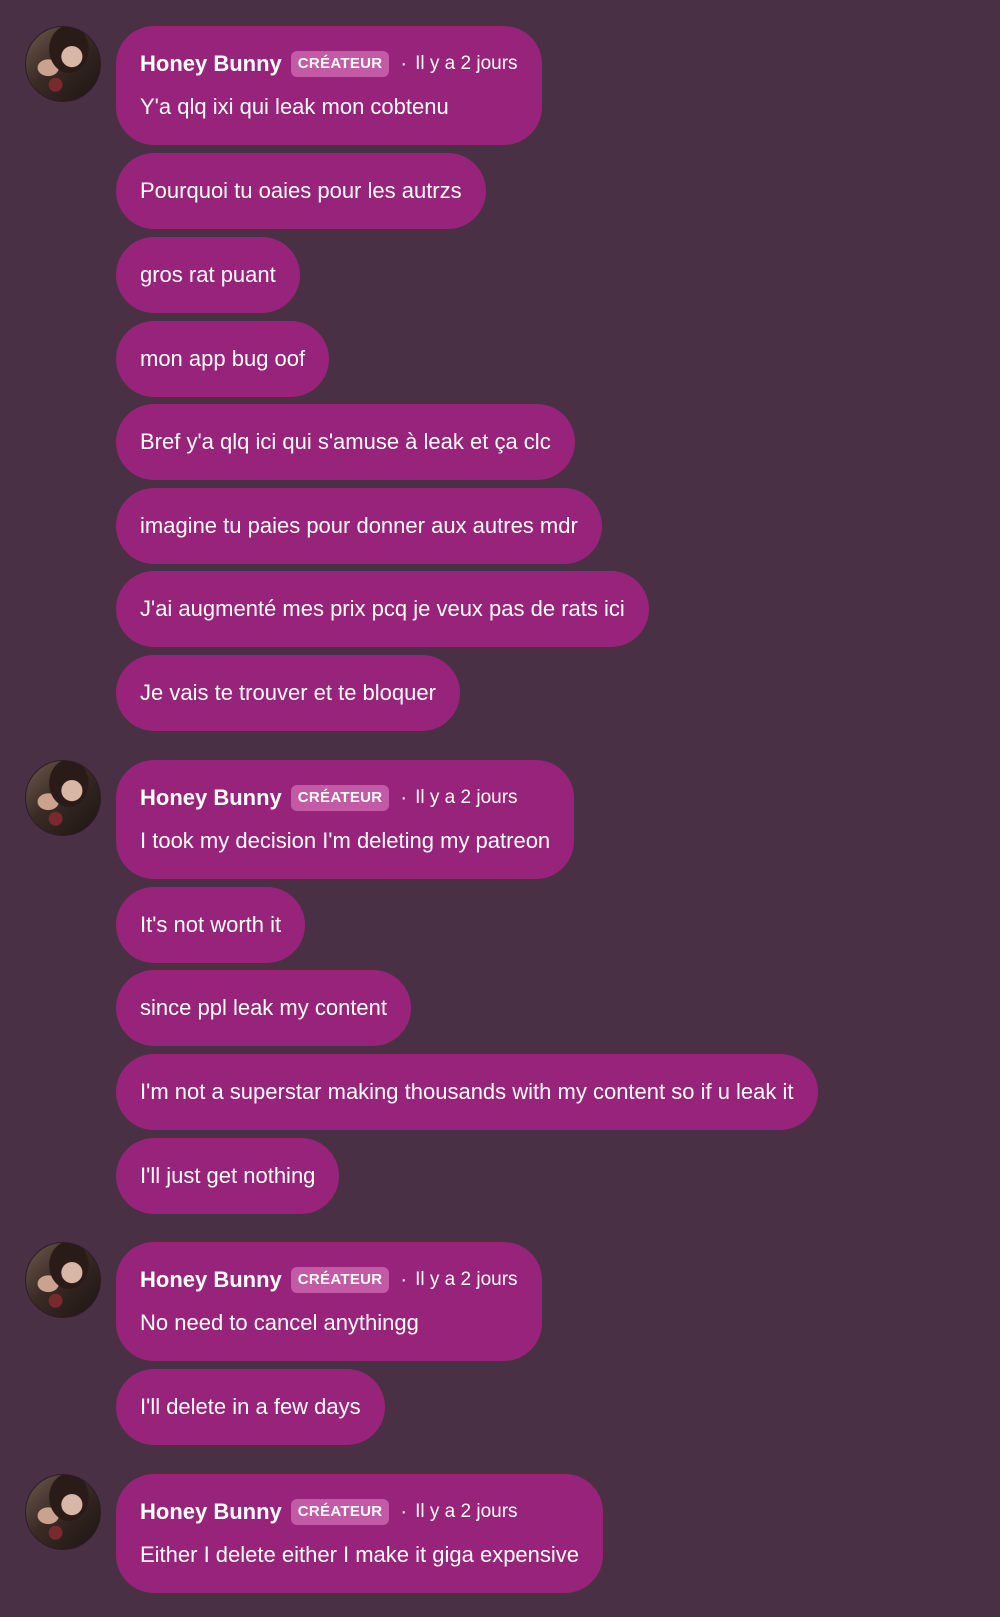 The height and width of the screenshot is (1617, 1000). I want to click on message-text: It's not worth it, so click(211, 924).